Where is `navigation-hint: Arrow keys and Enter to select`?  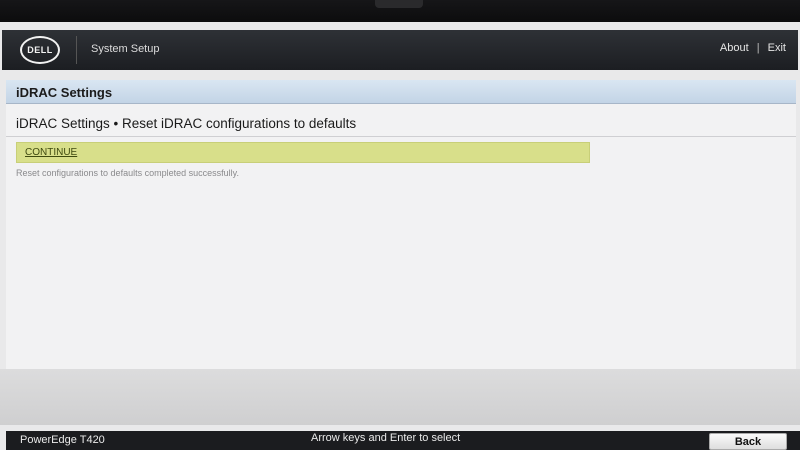
navigation-hint: Arrow keys and Enter to select is located at coordinates (386, 438).